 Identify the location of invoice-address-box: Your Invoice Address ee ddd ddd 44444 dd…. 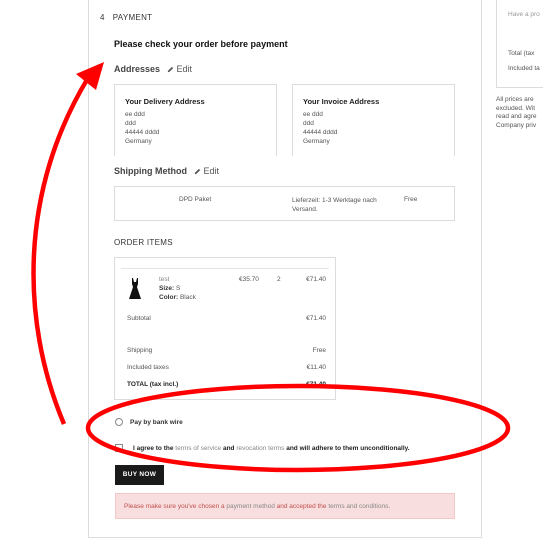
(373, 120).